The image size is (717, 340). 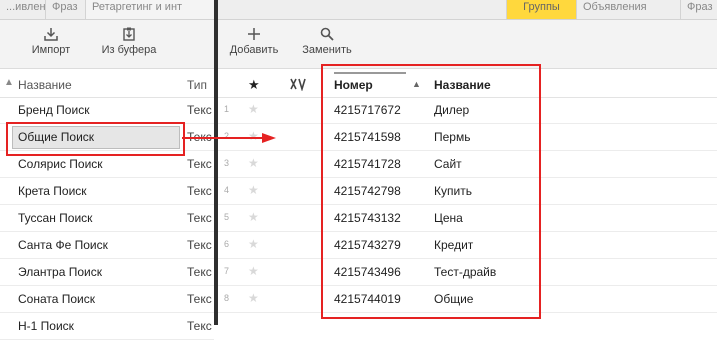 I want to click on left-table-header: ▲ Название Тип, so click(x=107, y=85).